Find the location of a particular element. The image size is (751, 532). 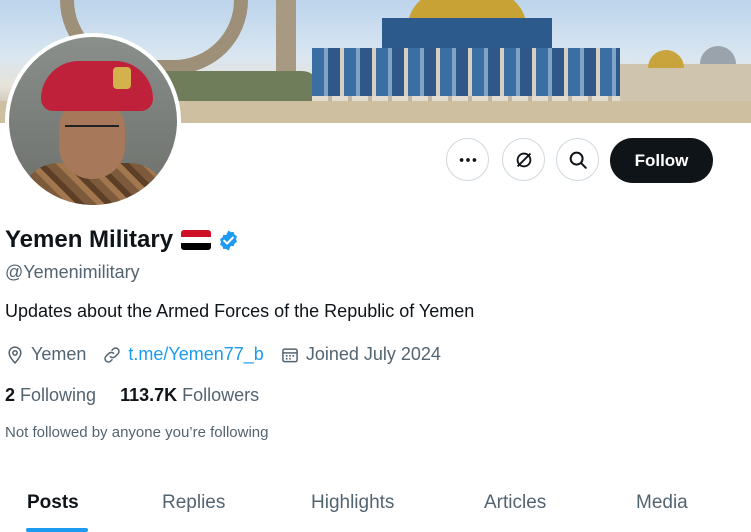

followed-by-note: Not followed by anyone you’re following is located at coordinates (137, 432).